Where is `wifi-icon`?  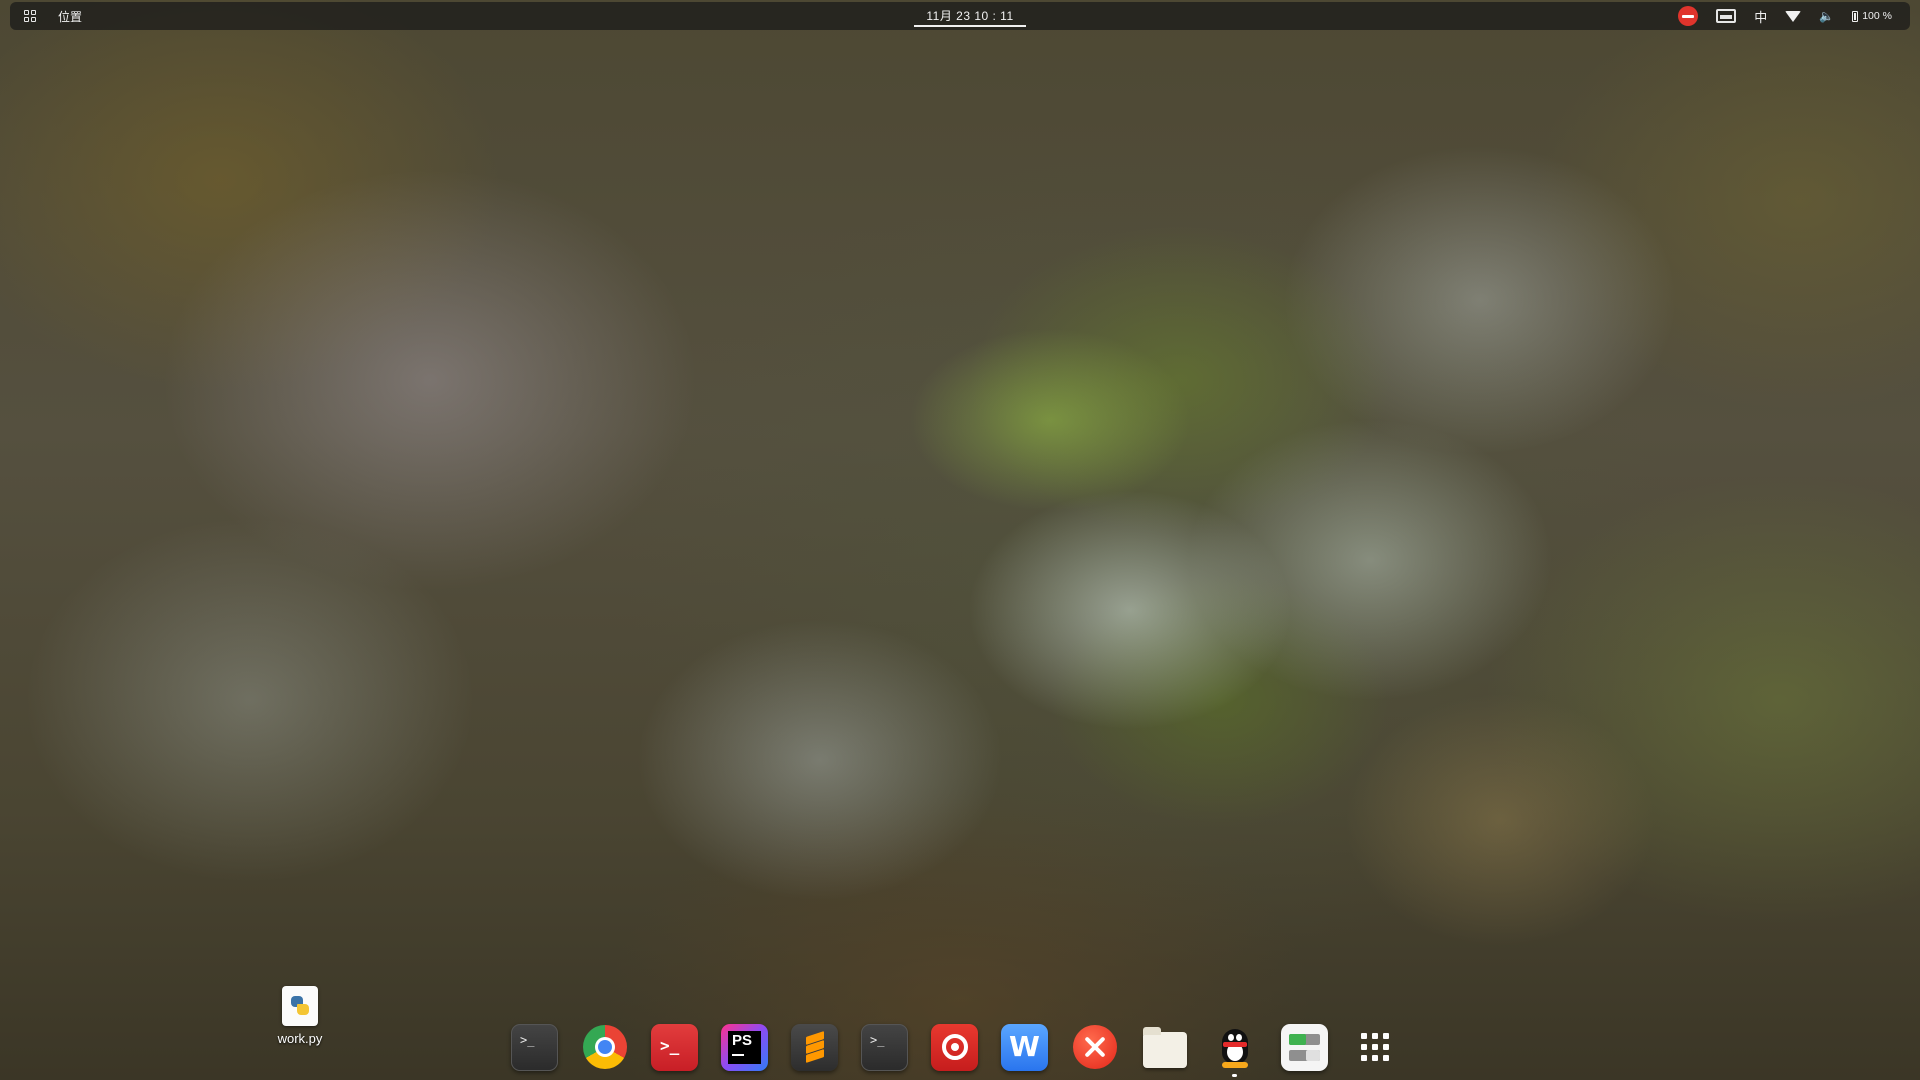 wifi-icon is located at coordinates (1793, 16).